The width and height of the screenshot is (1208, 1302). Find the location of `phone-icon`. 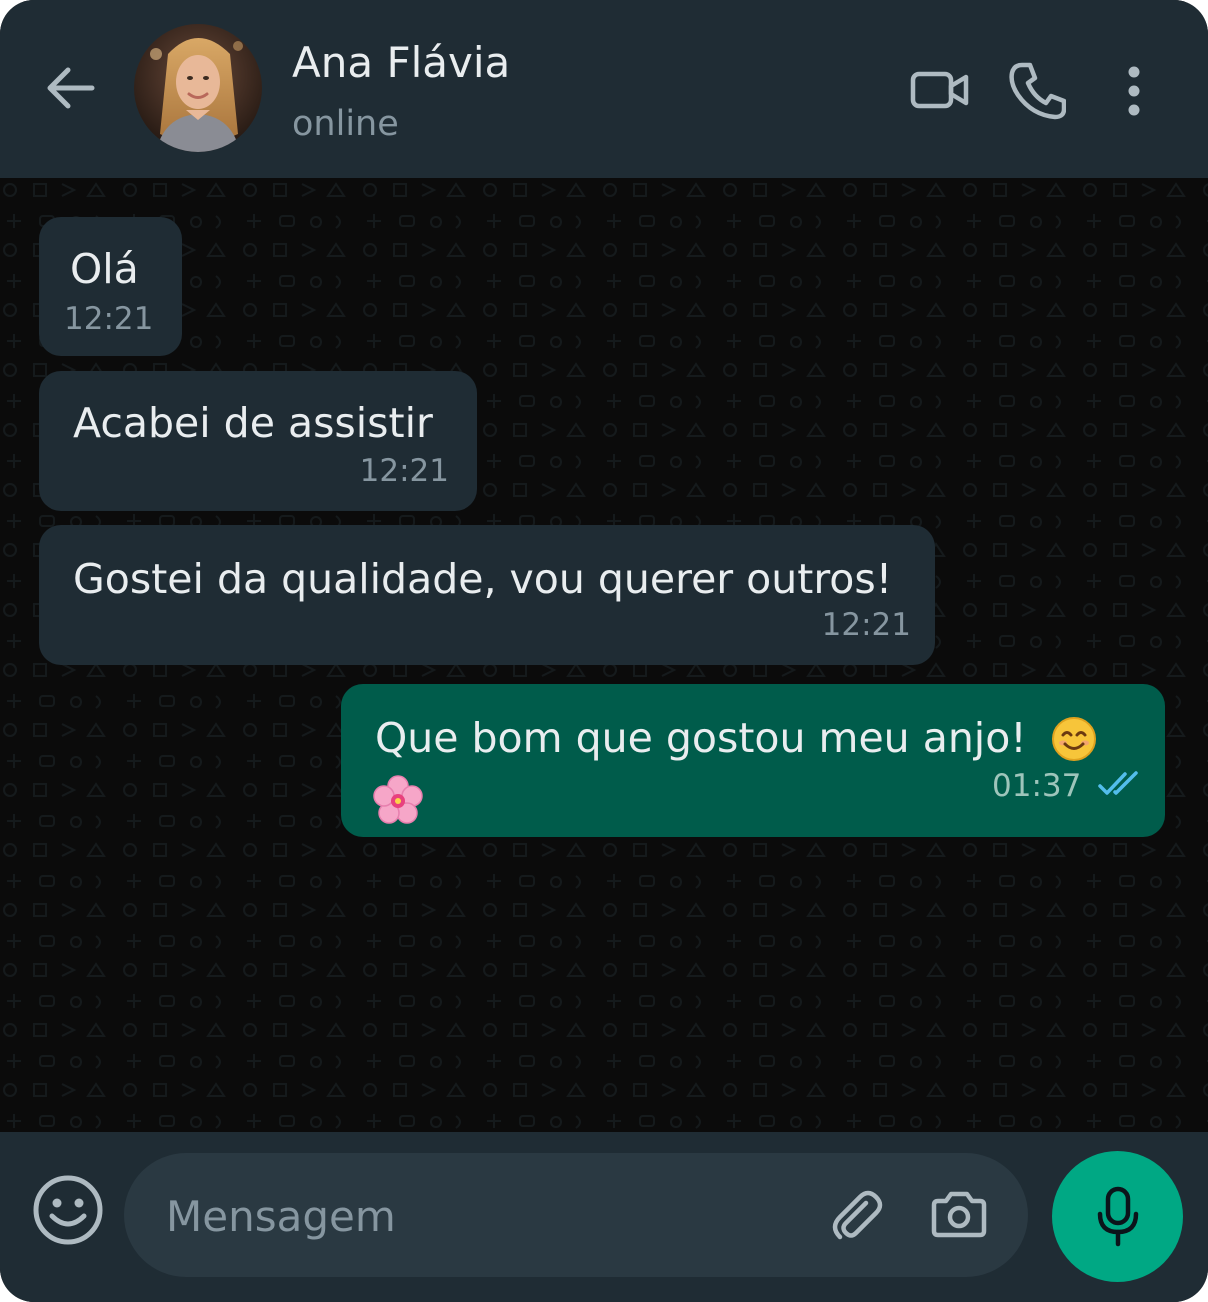

phone-icon is located at coordinates (1037, 91).